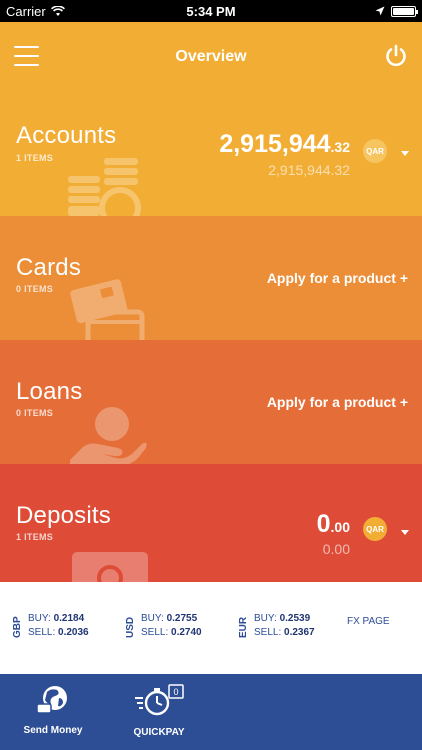 This screenshot has height=750, width=422. I want to click on quickpay-button: 0 QUICKPAY, so click(159, 711).